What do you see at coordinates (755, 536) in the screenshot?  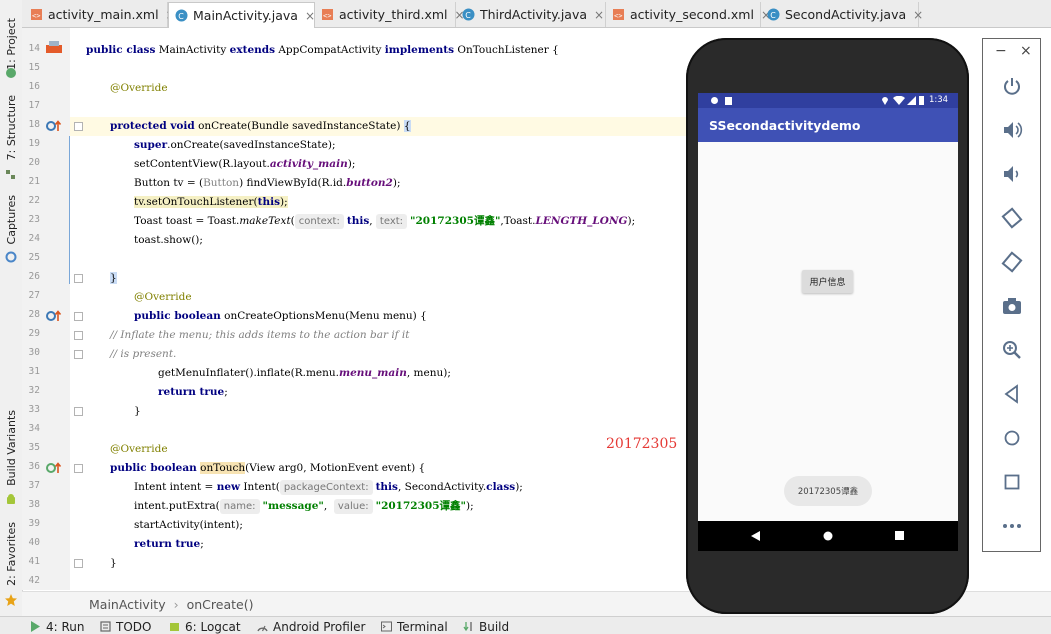 I see `nav-back-icon` at bounding box center [755, 536].